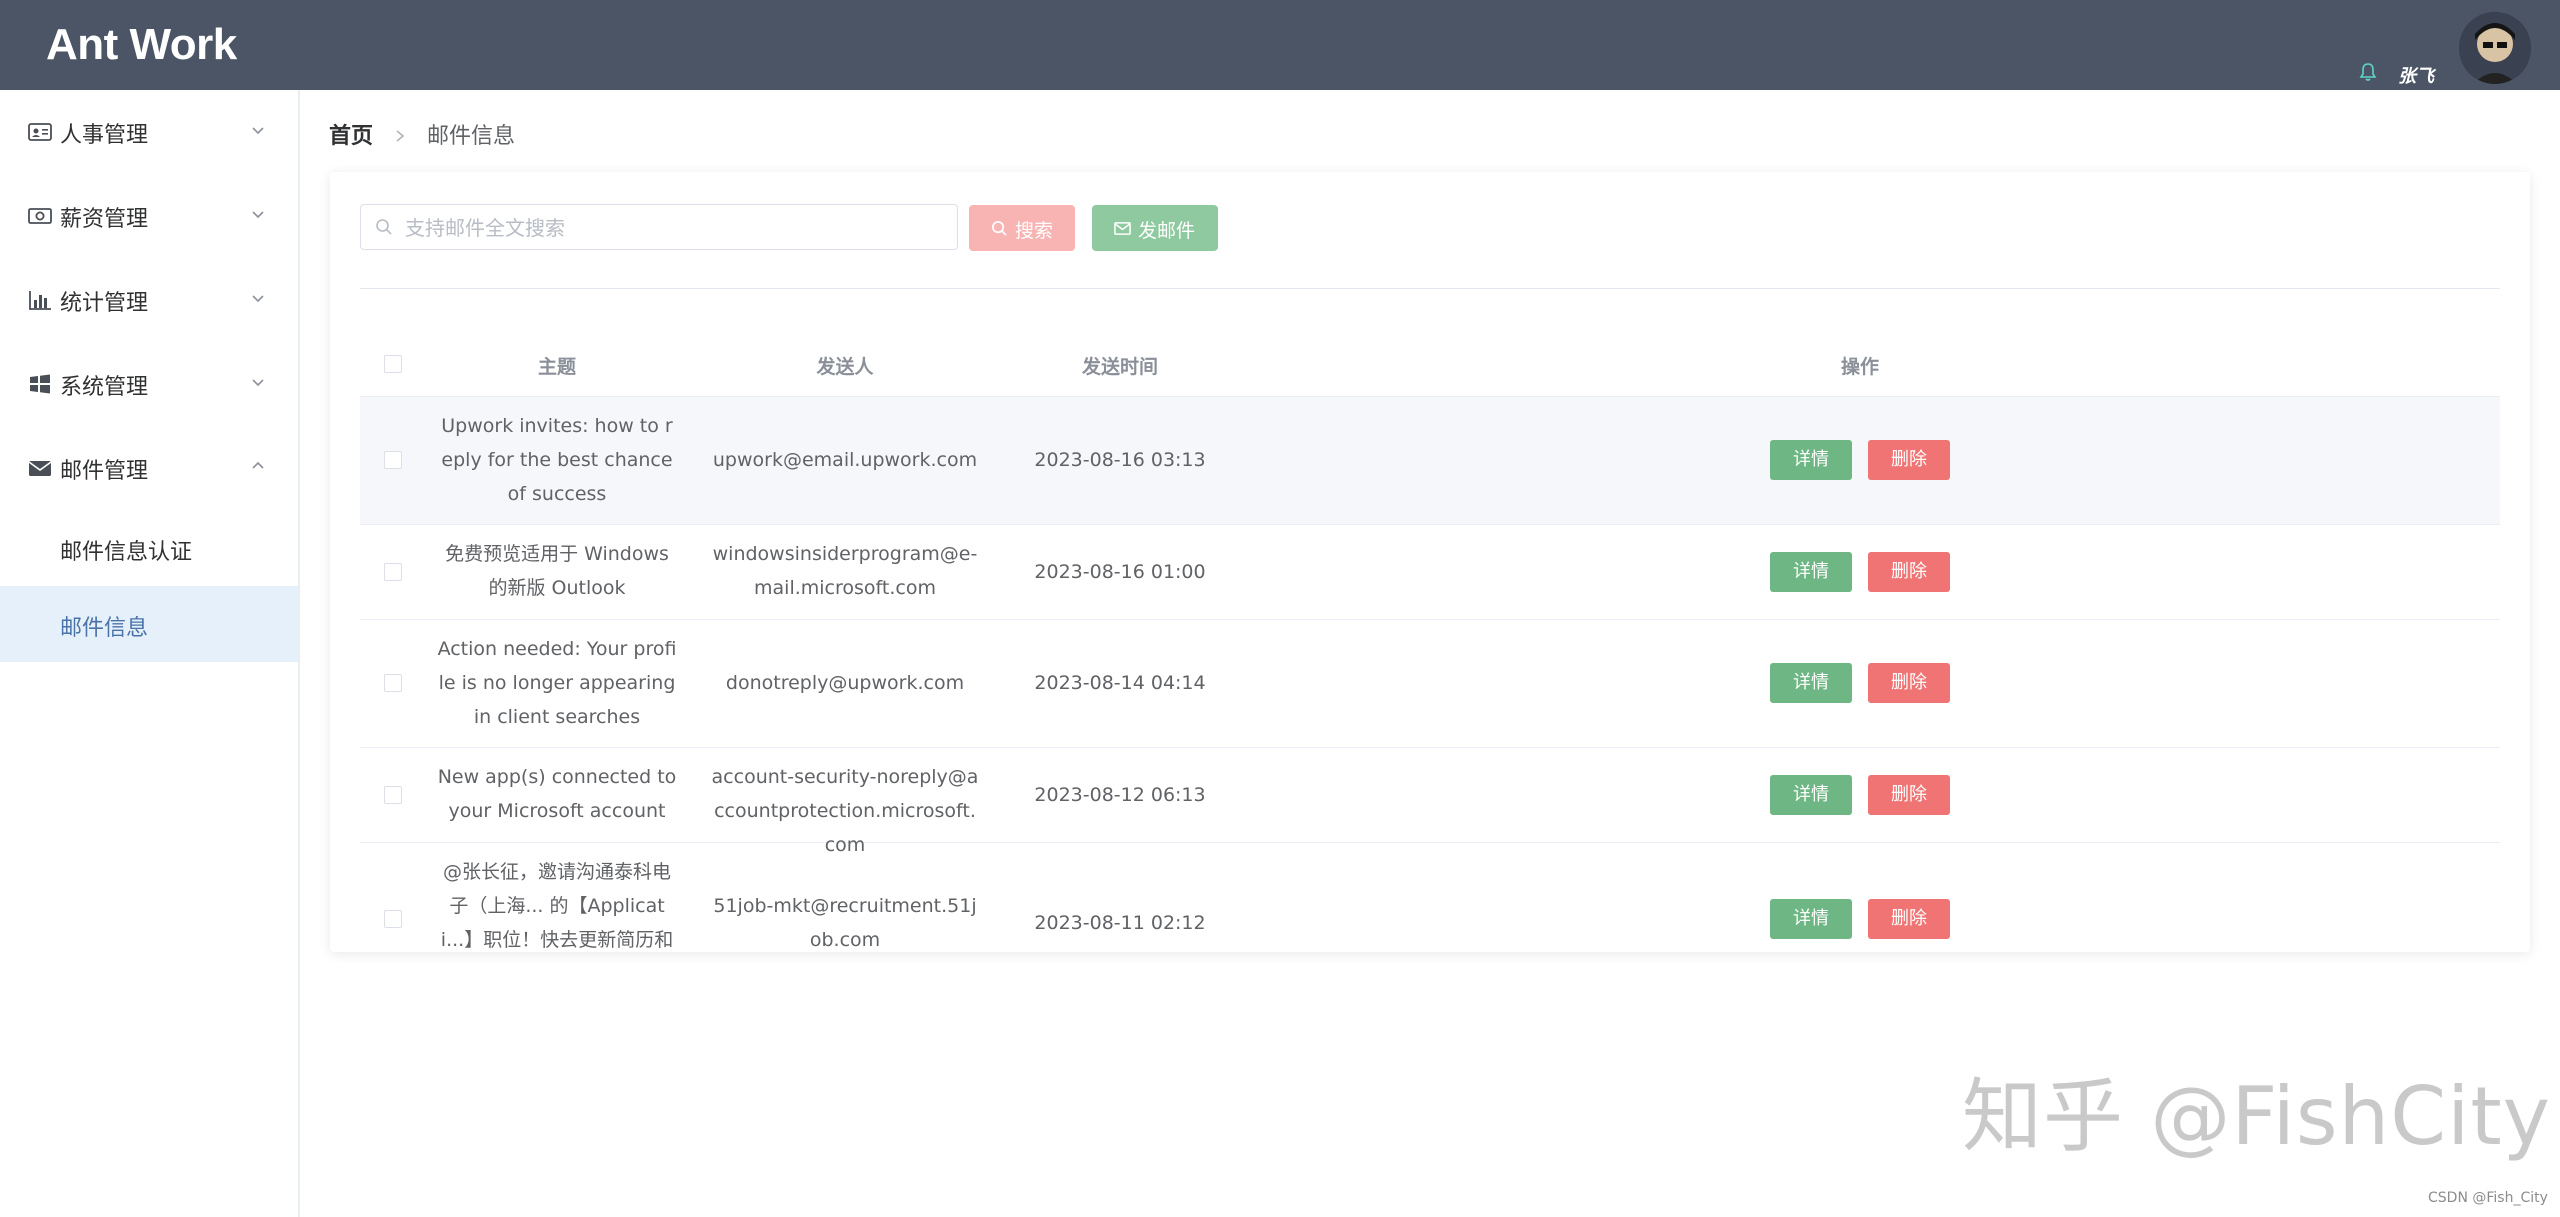 The height and width of the screenshot is (1217, 2560). I want to click on sidebar-item-hr: 人事管理, so click(149, 132).